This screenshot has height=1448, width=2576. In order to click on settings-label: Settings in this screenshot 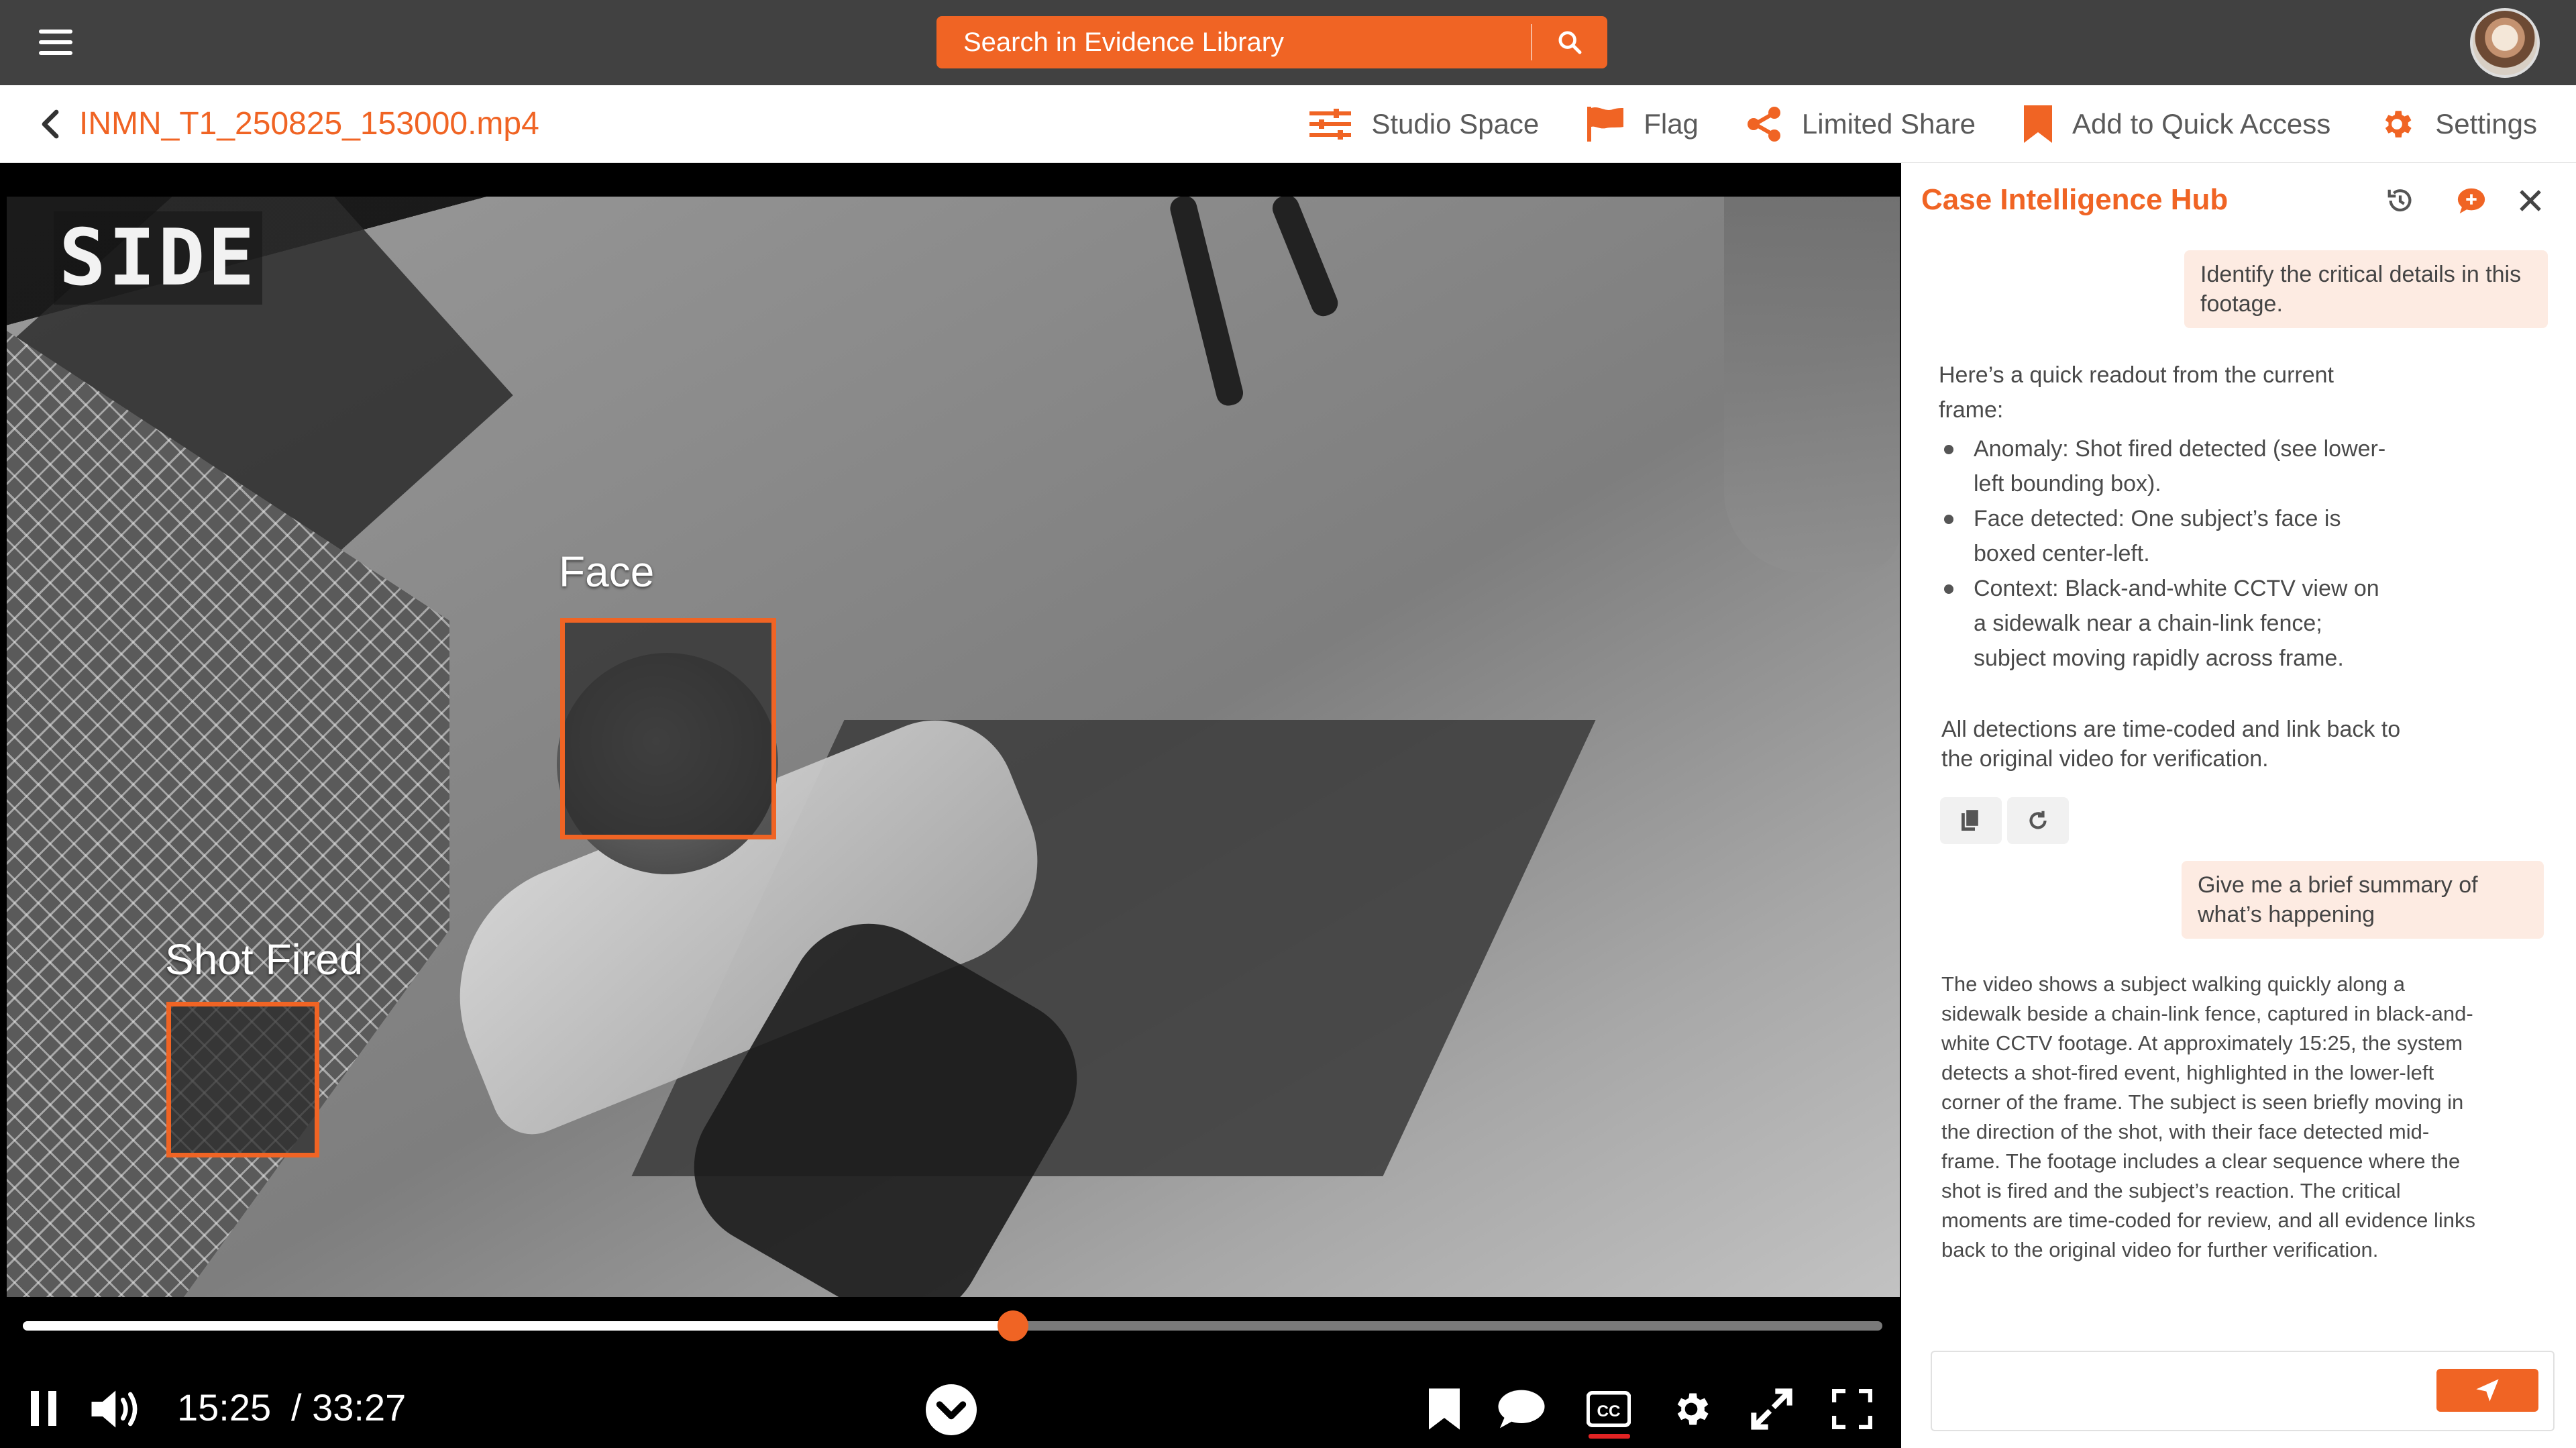, I will do `click(2486, 124)`.